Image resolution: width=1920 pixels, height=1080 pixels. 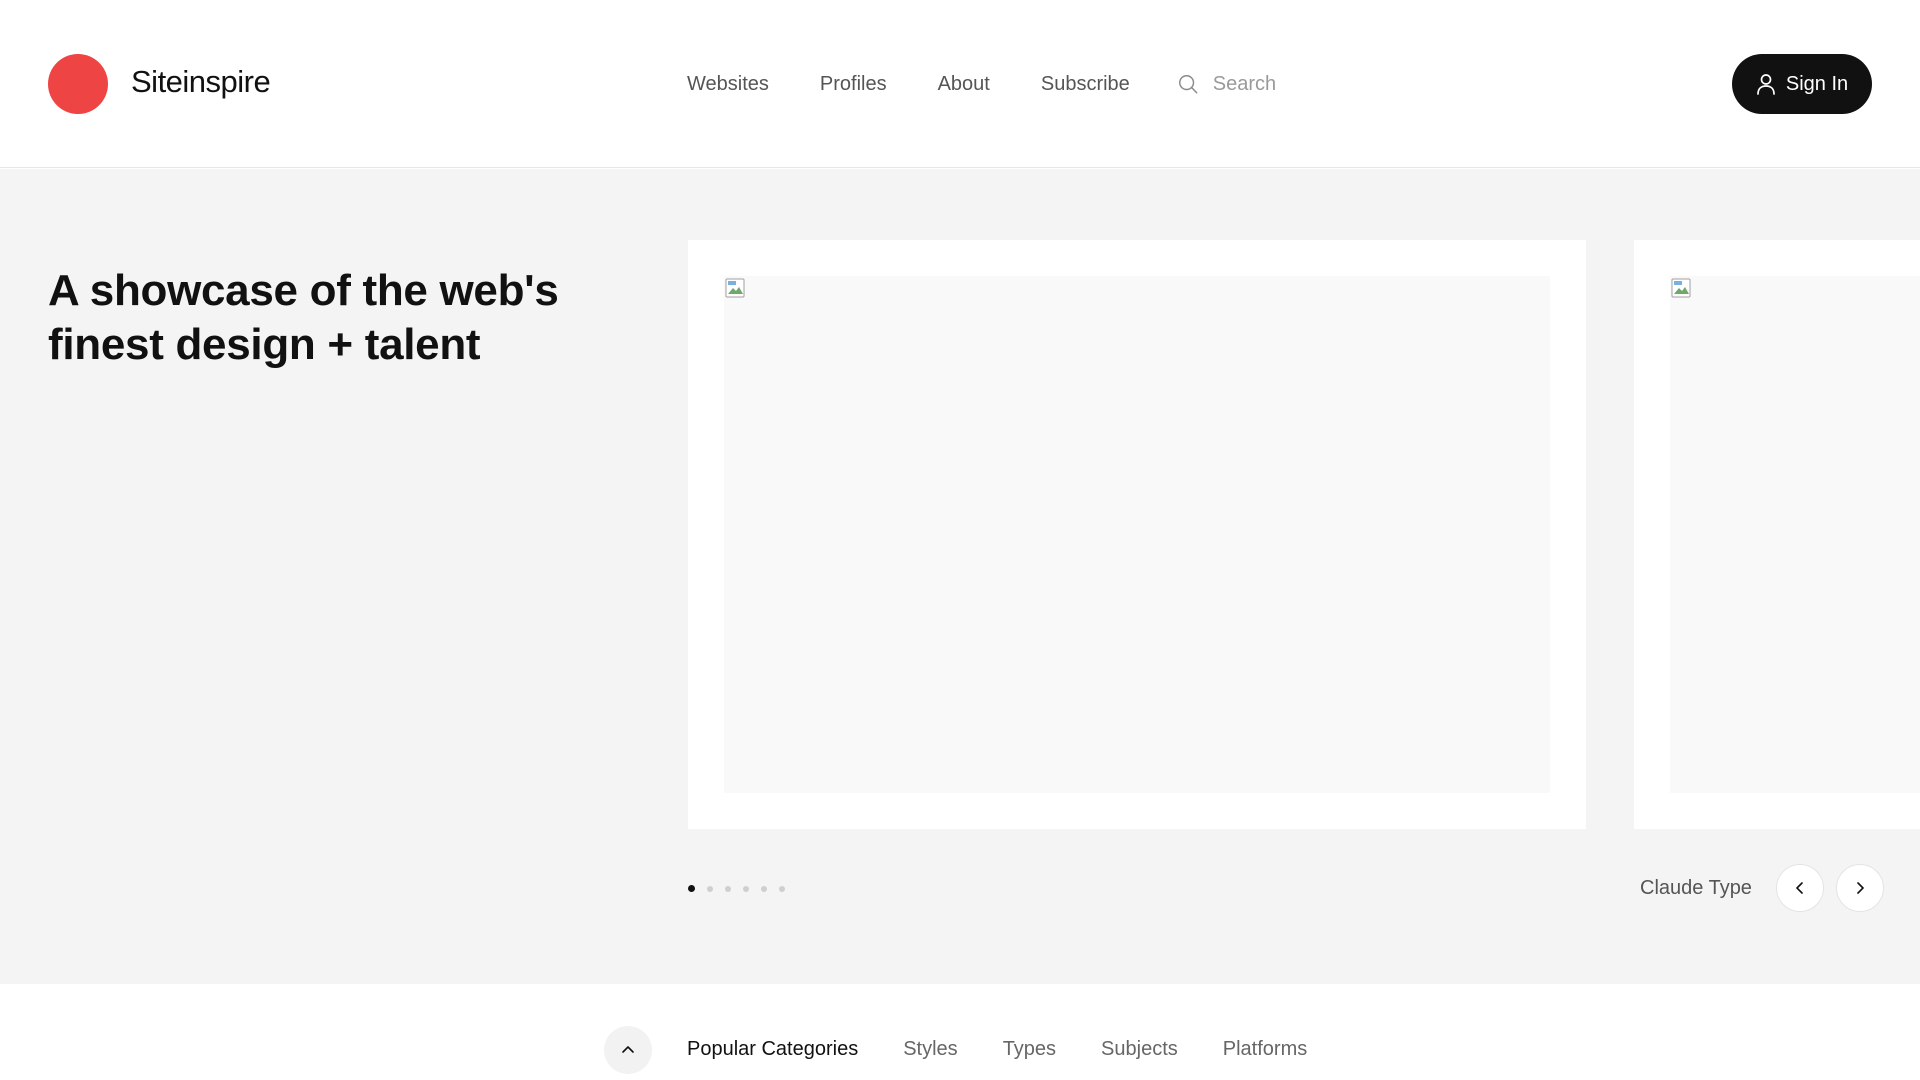 What do you see at coordinates (1696, 888) in the screenshot?
I see `current-site-name: Claude Type` at bounding box center [1696, 888].